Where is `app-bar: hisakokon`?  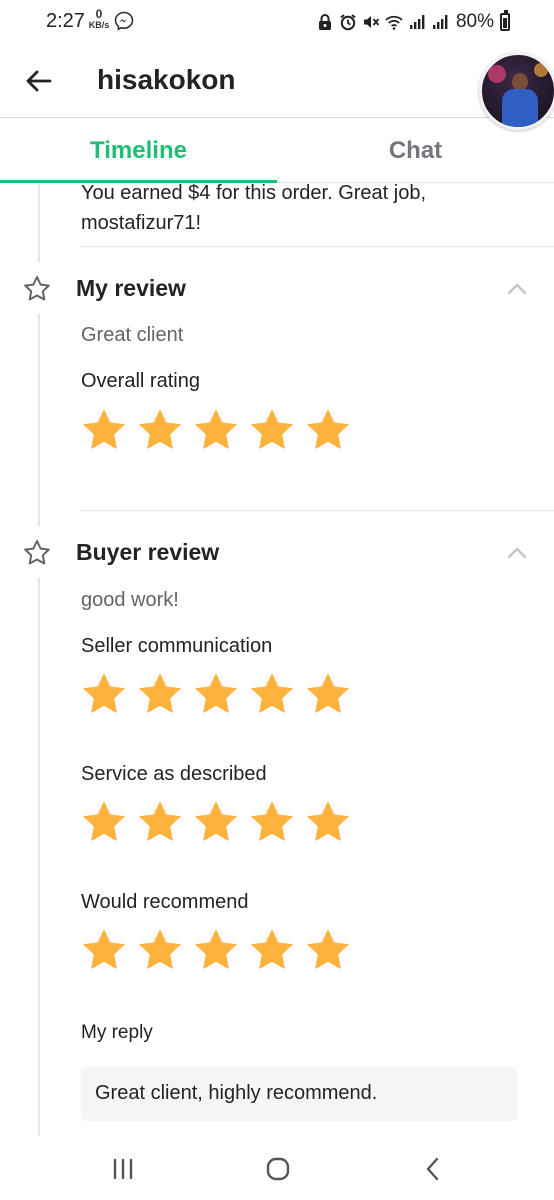 app-bar: hisakokon is located at coordinates (277, 87).